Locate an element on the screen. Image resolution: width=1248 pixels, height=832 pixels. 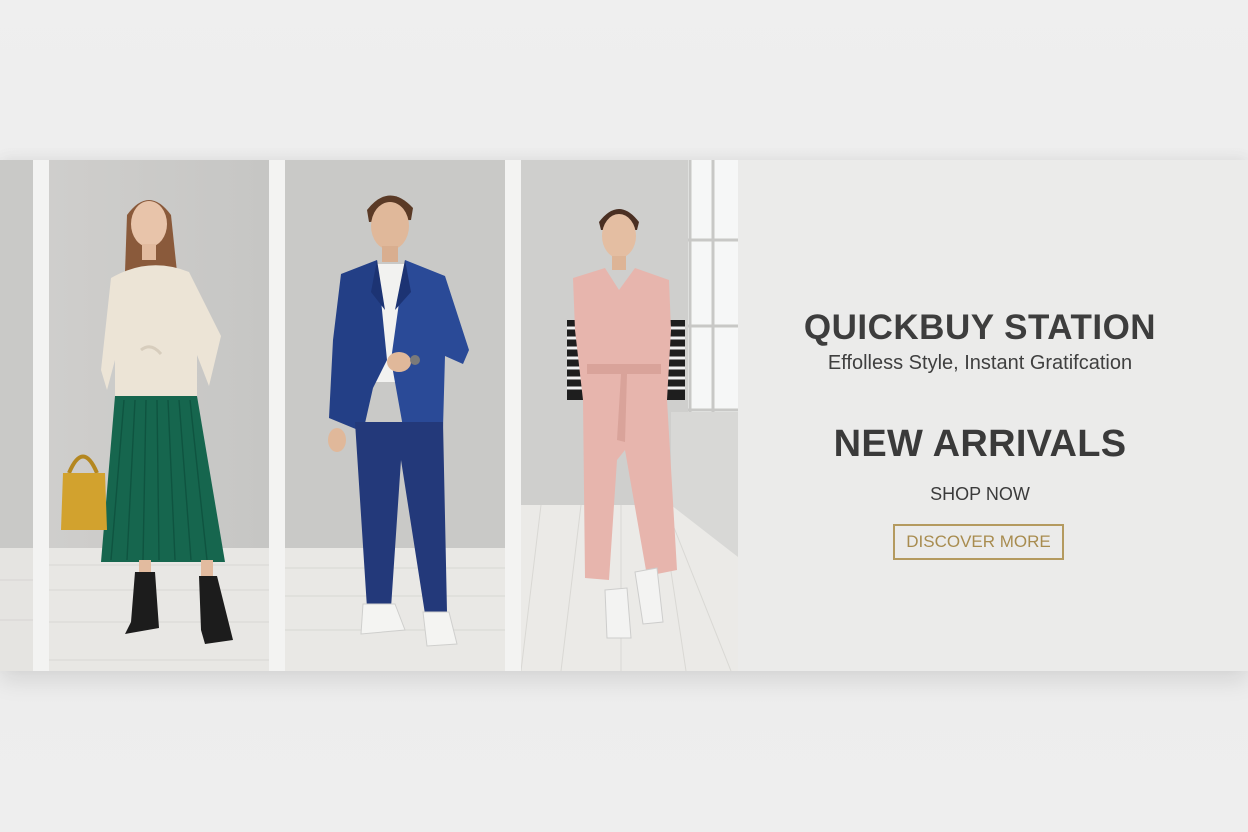
brand-tagline: Effolless Style, Instant Gratifcation is located at coordinates (980, 363).